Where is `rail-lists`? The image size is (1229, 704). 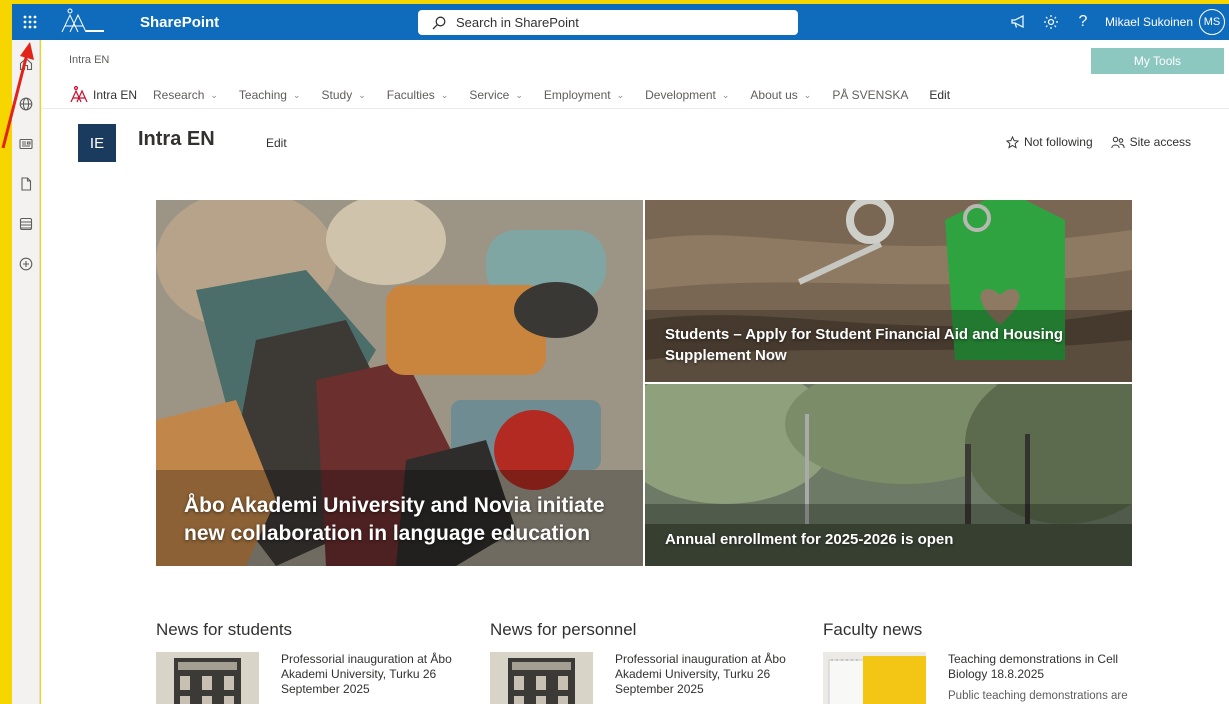 rail-lists is located at coordinates (26, 224).